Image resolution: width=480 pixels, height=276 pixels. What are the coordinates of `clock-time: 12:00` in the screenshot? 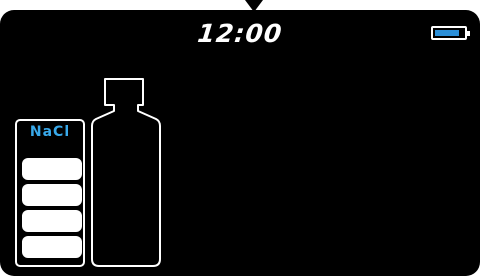 It's located at (240, 33).